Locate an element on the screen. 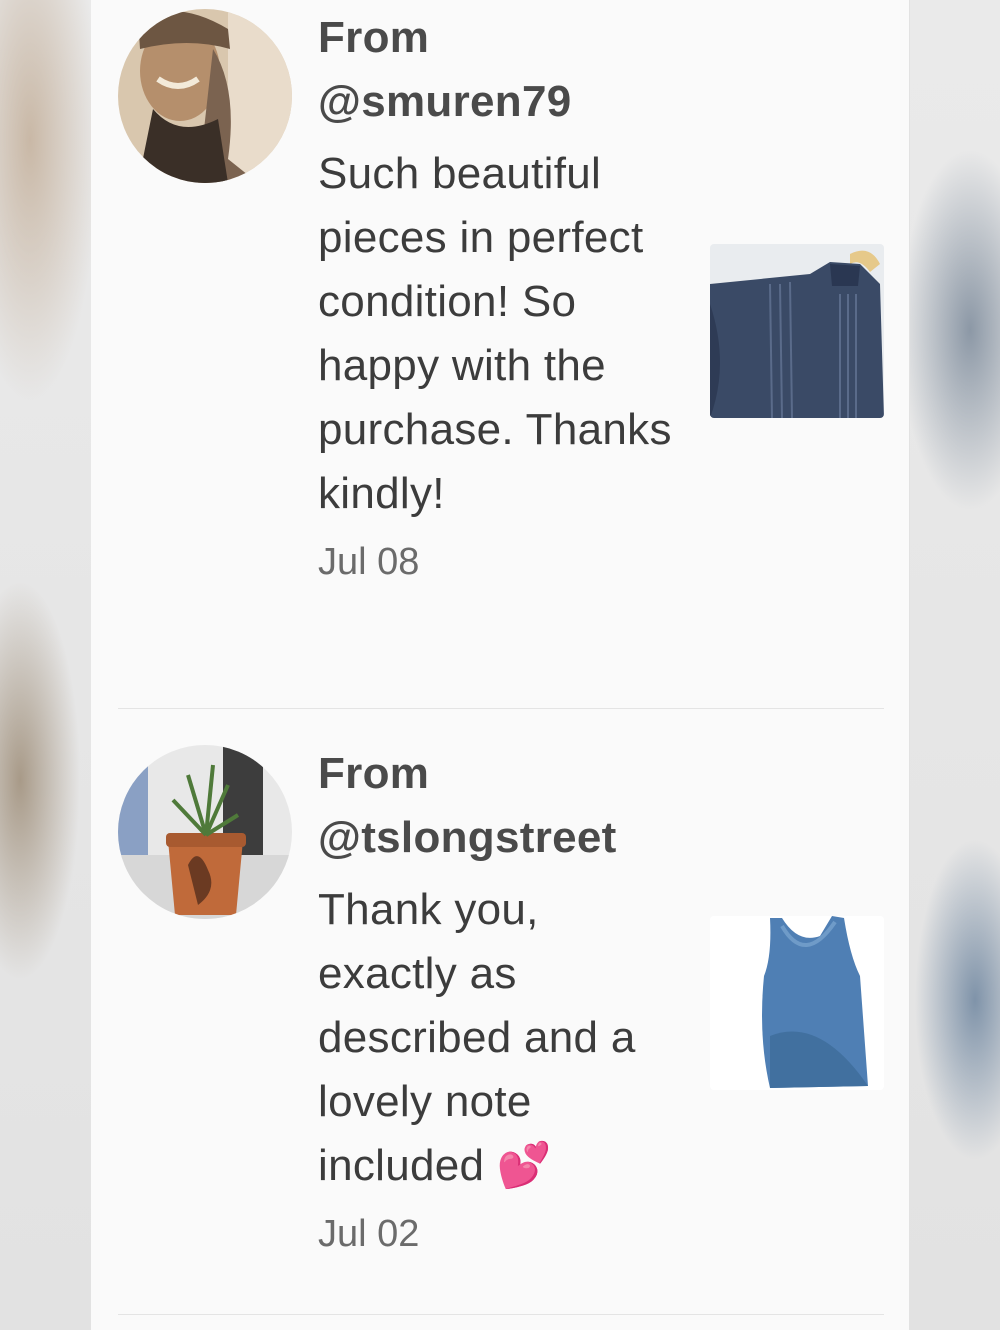  review-author: From @tslongstreet is located at coordinates (498, 806).